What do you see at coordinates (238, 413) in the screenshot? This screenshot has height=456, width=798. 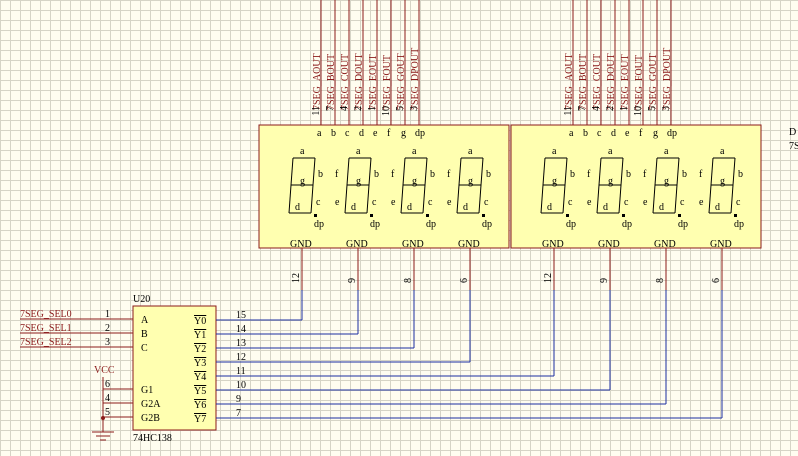 I see `output-pin-number: 7` at bounding box center [238, 413].